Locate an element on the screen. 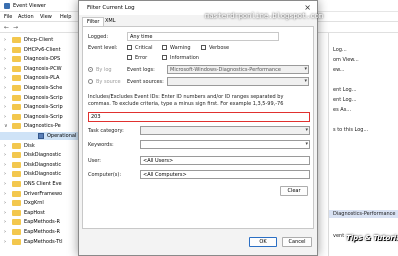 Image resolution: width=398 pixels, height=256 pixels. tree-folder-item: › Disk is located at coordinates (39, 146).